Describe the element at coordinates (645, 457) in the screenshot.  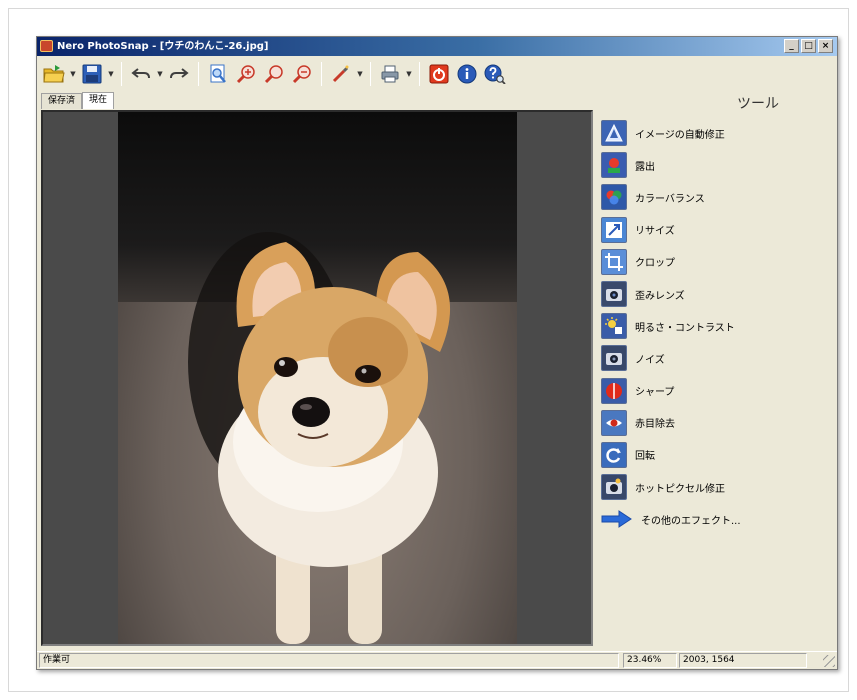
I see `tool-label: 回転` at that location.